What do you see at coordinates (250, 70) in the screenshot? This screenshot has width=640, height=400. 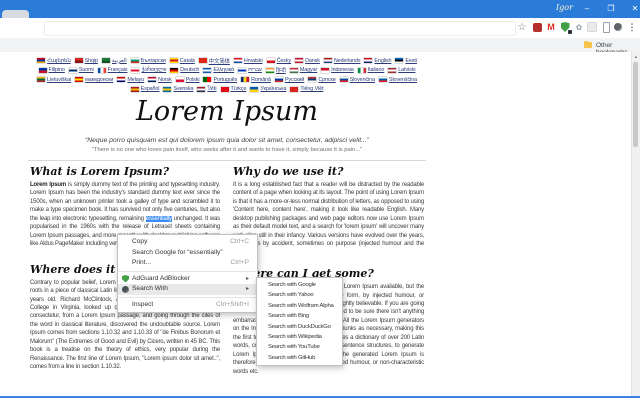 I see `language-link: עברית` at bounding box center [250, 70].